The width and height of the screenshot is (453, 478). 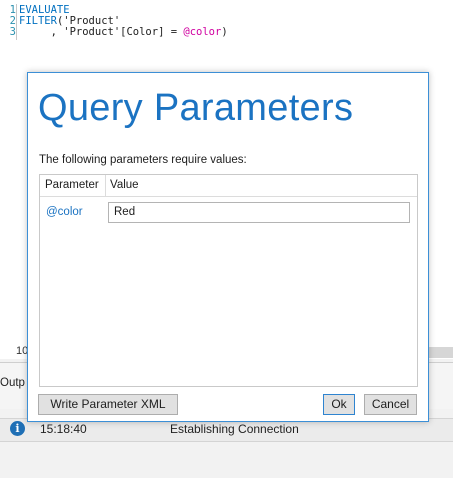 What do you see at coordinates (63, 429) in the screenshot?
I see `status-time: 15:18:40` at bounding box center [63, 429].